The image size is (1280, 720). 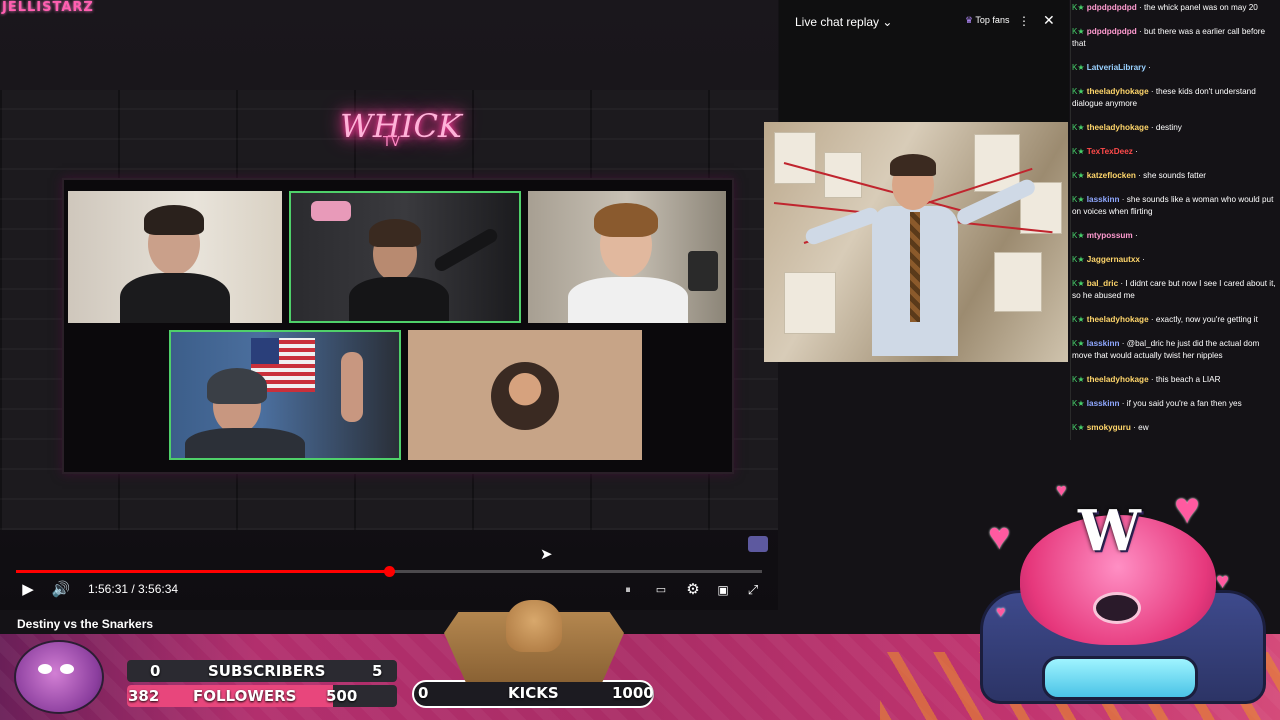 I want to click on neon-sign: WHICK, so click(x=401, y=126).